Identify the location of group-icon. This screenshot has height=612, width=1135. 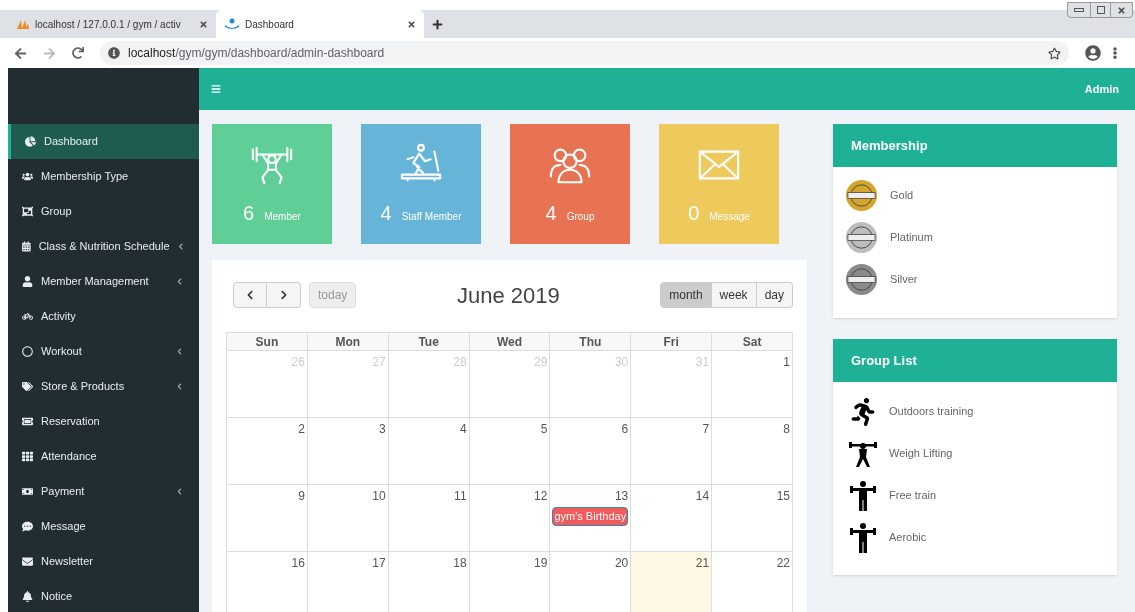
(27, 211).